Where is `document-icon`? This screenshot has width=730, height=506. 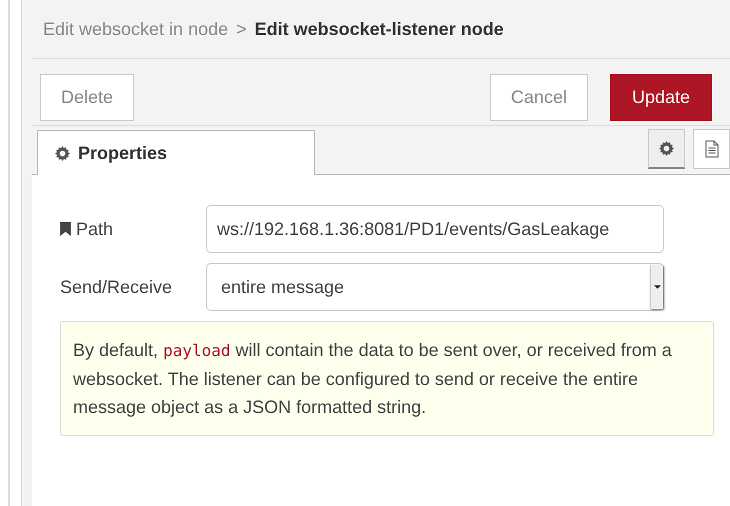
document-icon is located at coordinates (711, 149).